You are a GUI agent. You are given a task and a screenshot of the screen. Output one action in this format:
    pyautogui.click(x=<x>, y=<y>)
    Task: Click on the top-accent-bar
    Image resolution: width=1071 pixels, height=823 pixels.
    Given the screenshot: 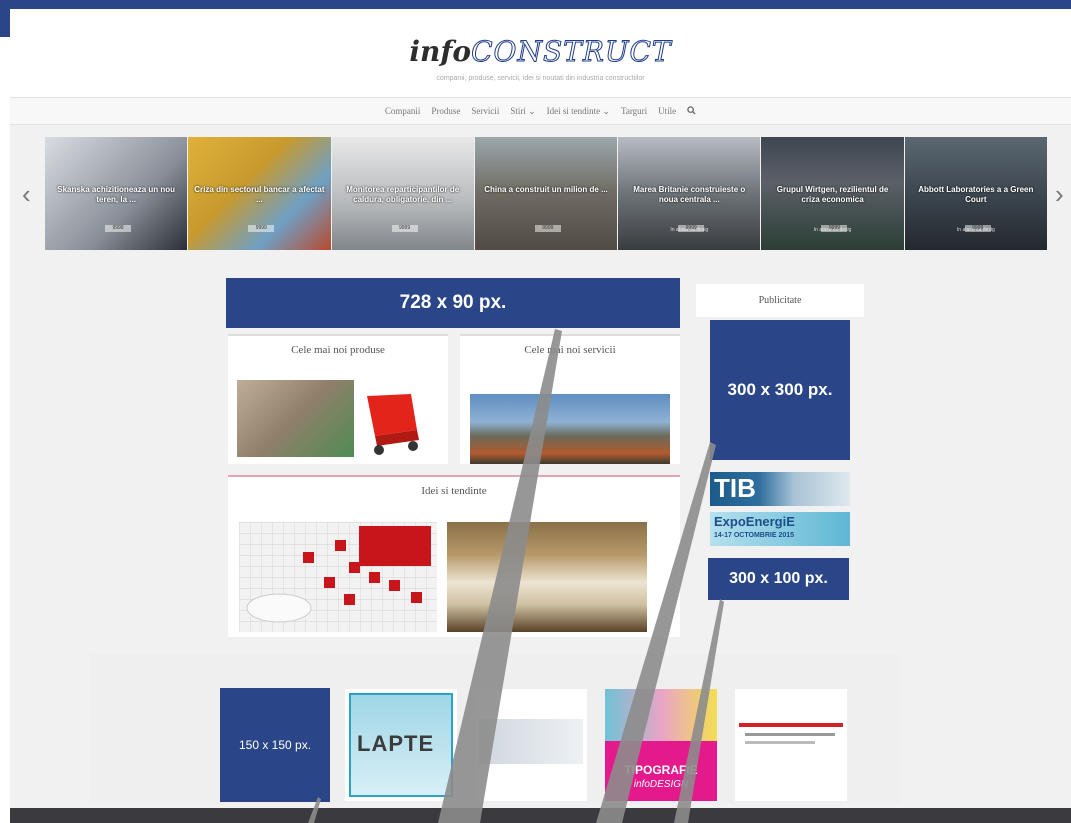 What is the action you would take?
    pyautogui.click(x=535, y=4)
    